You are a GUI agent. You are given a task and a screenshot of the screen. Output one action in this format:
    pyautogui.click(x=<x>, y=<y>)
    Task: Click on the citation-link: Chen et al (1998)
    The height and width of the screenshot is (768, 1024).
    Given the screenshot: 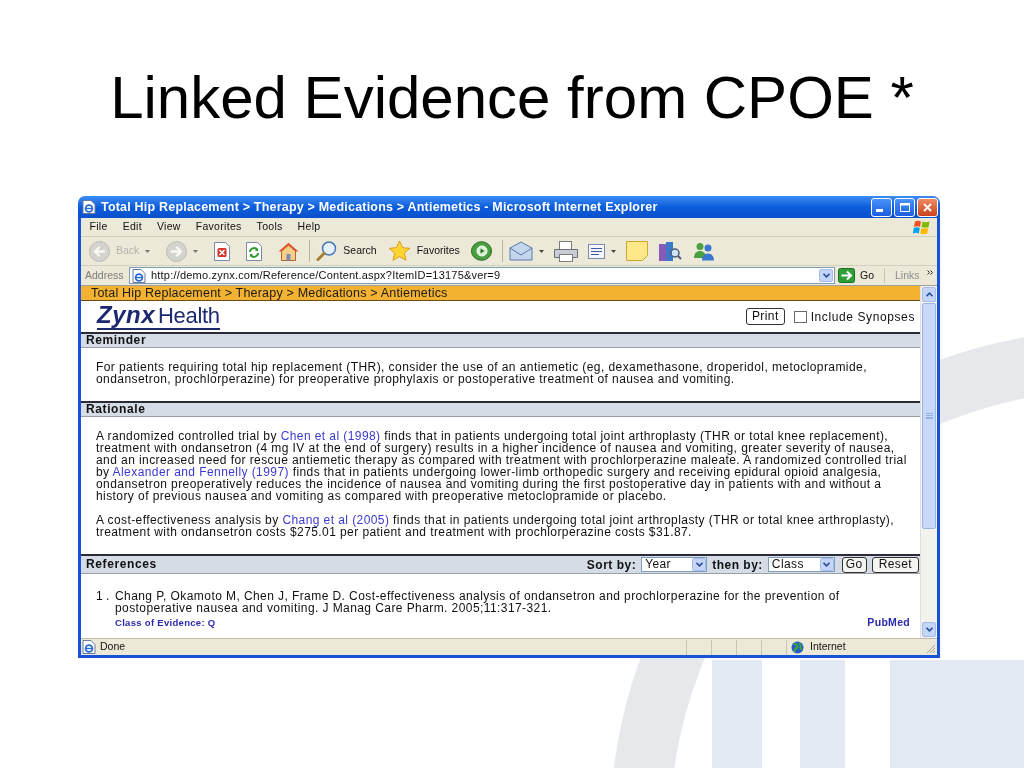 What is the action you would take?
    pyautogui.click(x=330, y=436)
    